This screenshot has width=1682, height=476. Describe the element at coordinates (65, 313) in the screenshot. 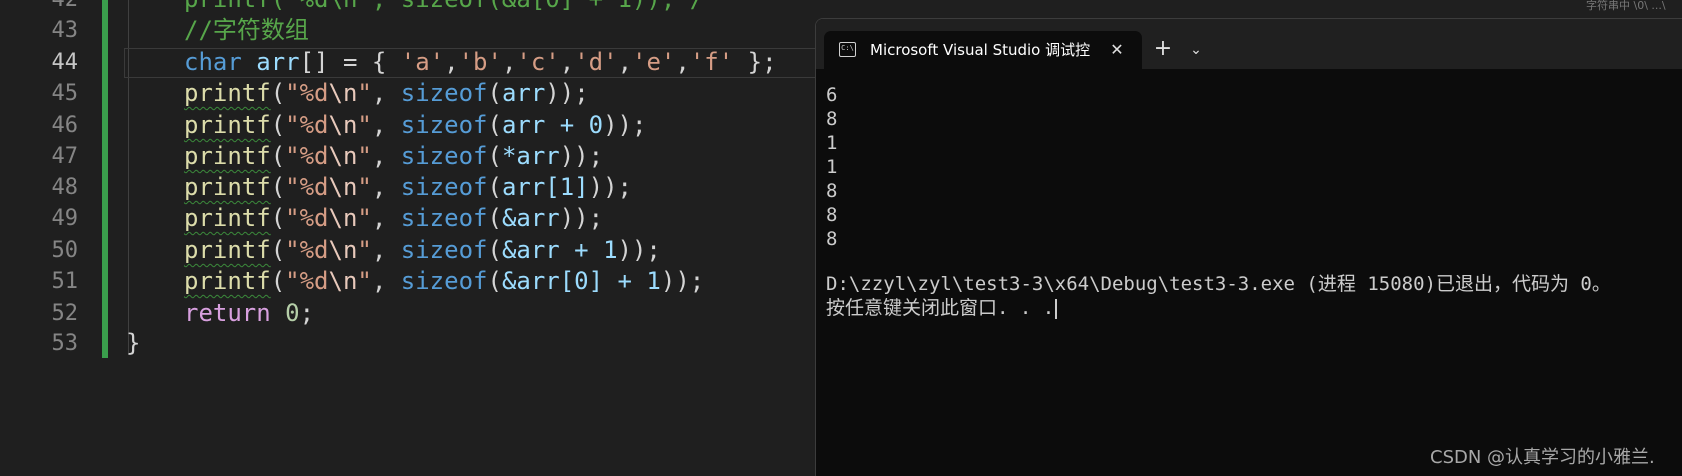

I see `line-number: 52` at that location.